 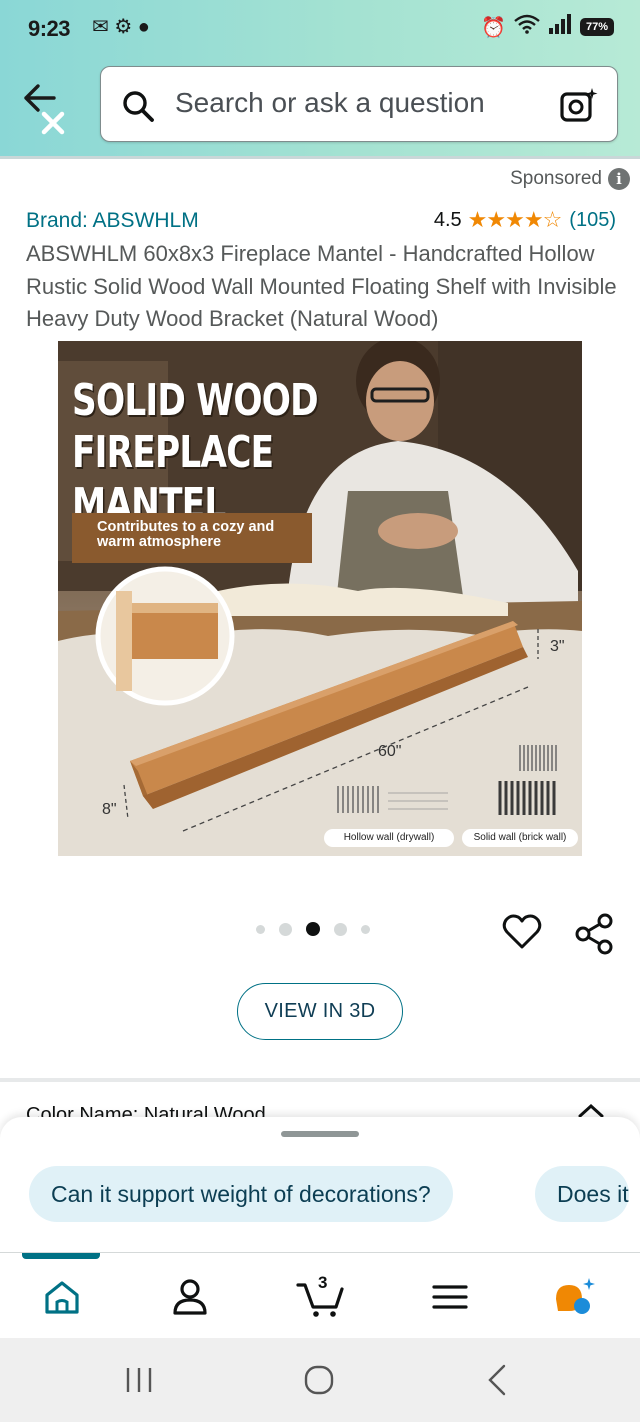 What do you see at coordinates (44, 109) in the screenshot?
I see `back-arrow-icon` at bounding box center [44, 109].